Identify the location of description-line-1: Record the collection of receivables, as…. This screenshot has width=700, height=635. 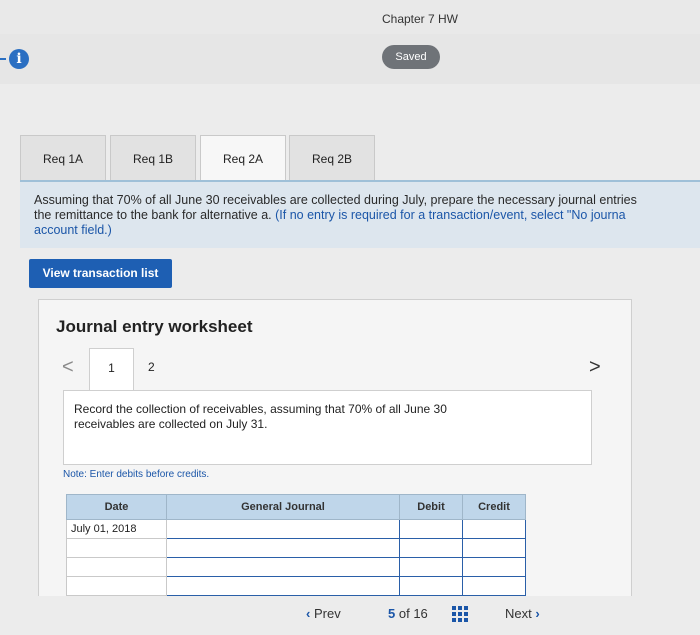
(260, 409).